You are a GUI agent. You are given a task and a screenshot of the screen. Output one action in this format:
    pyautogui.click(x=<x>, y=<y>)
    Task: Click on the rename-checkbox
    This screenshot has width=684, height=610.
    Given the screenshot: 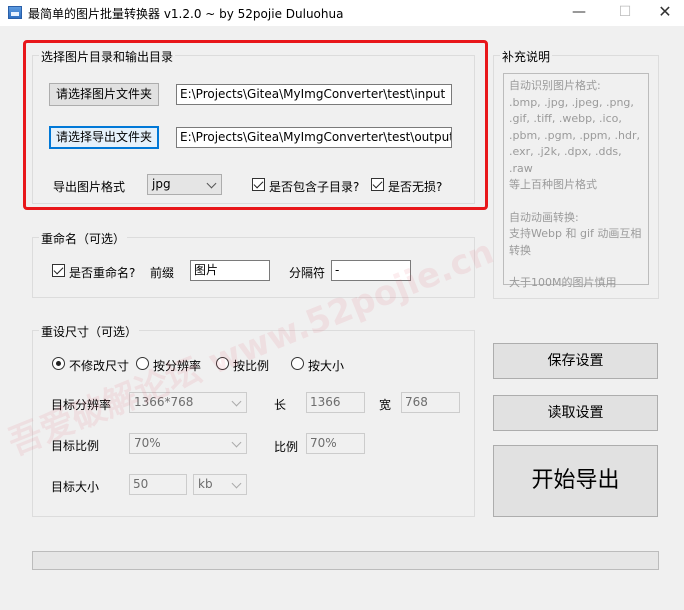 What is the action you would take?
    pyautogui.click(x=58, y=270)
    